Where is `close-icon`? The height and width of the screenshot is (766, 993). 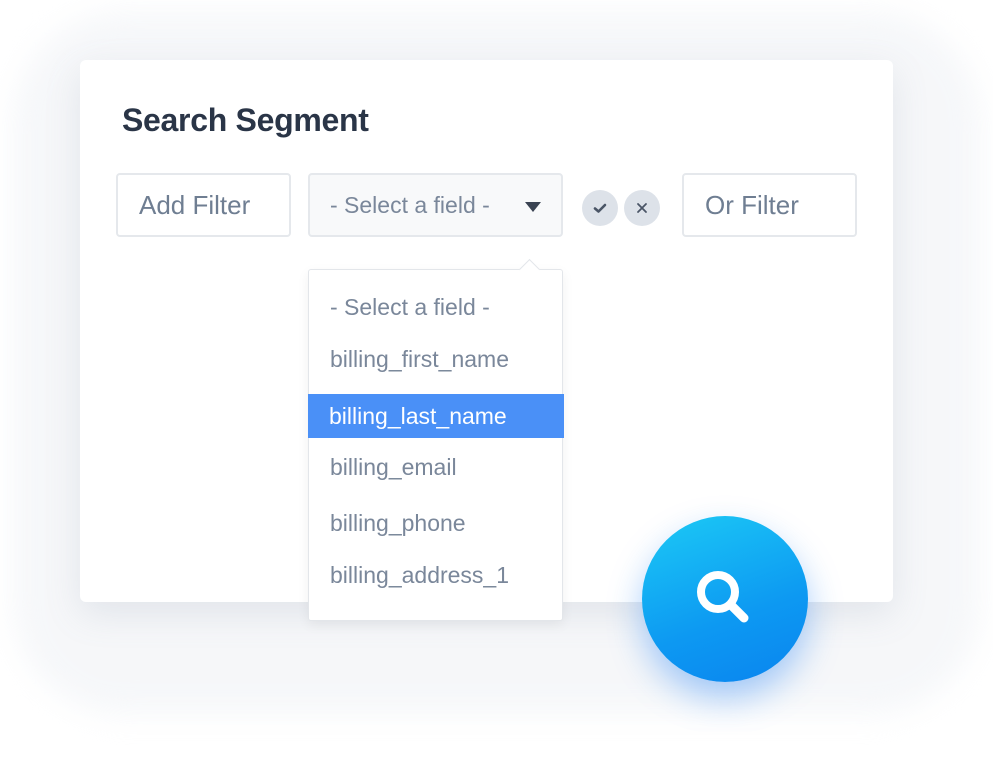 close-icon is located at coordinates (642, 208).